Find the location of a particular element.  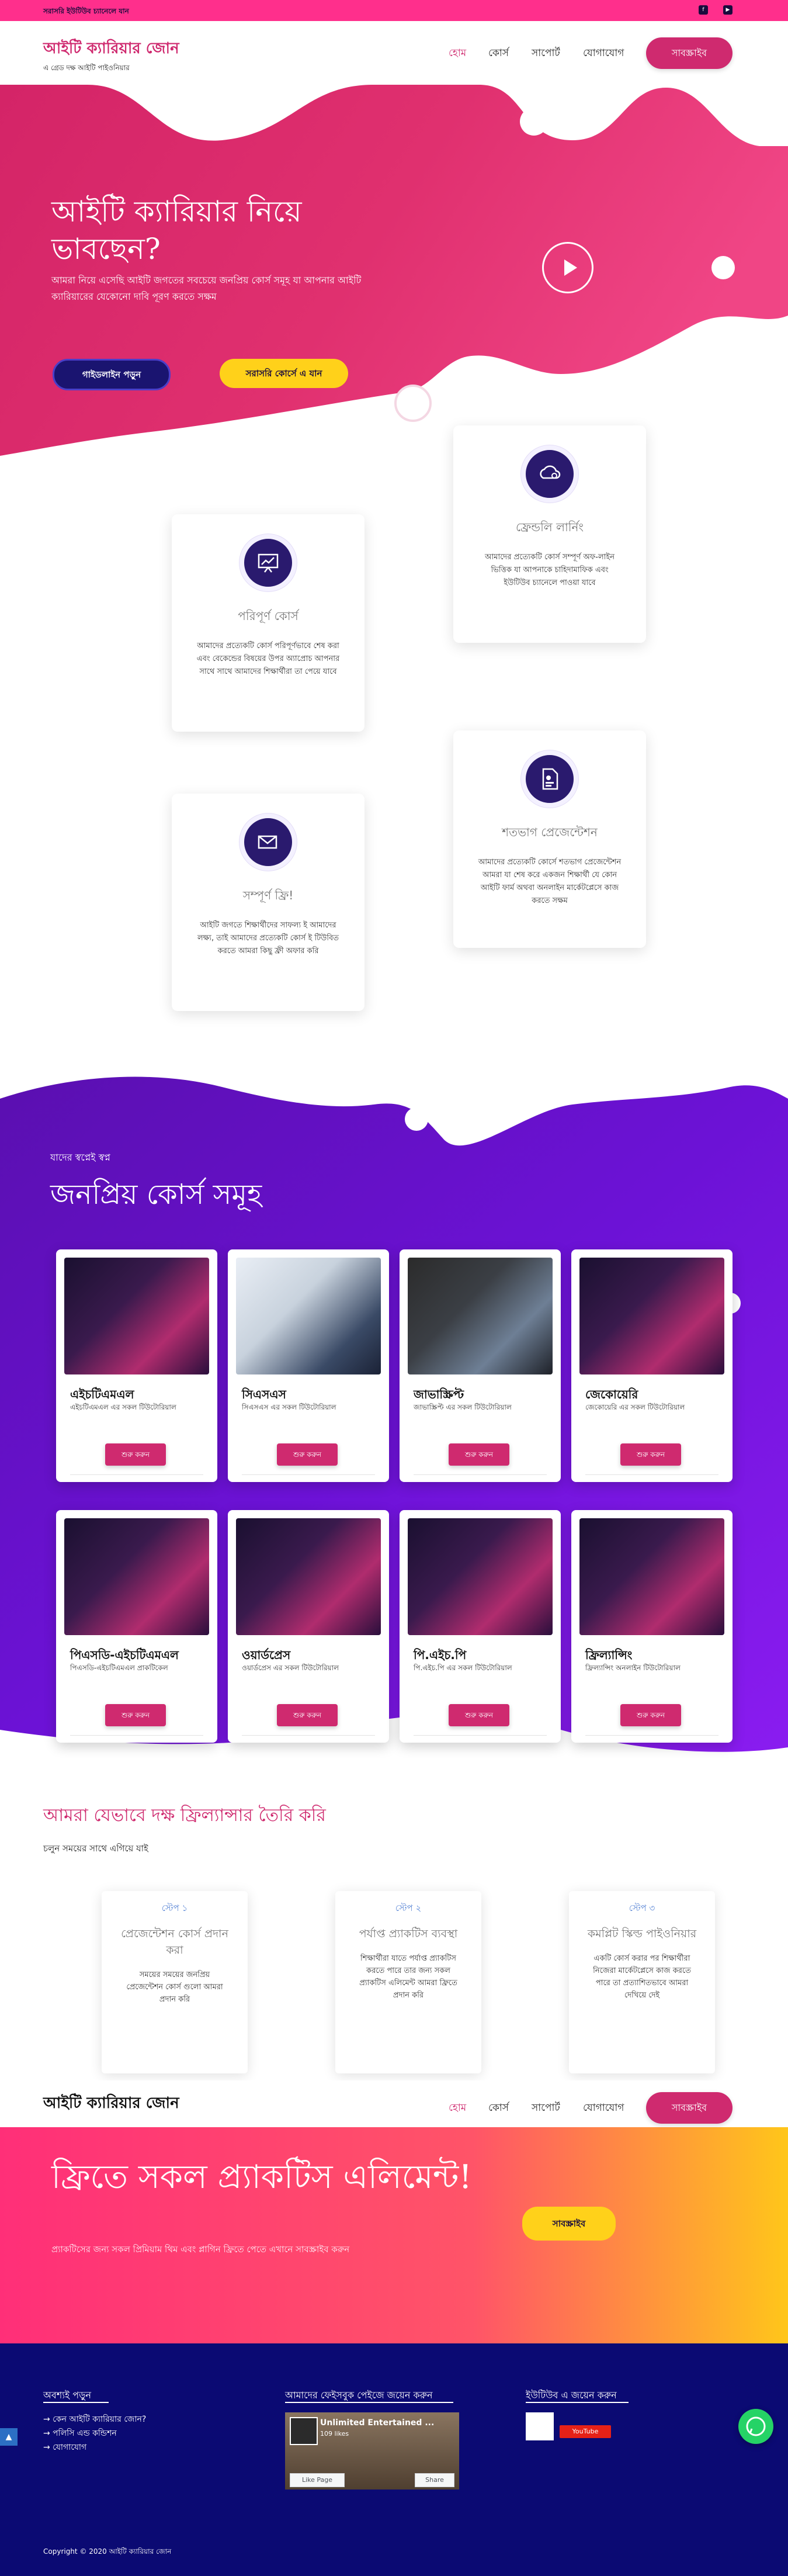

course-card: সিএসএস সিএসএস এর সকল টিউটোরিয়াল শুরু করুন is located at coordinates (308, 1366).